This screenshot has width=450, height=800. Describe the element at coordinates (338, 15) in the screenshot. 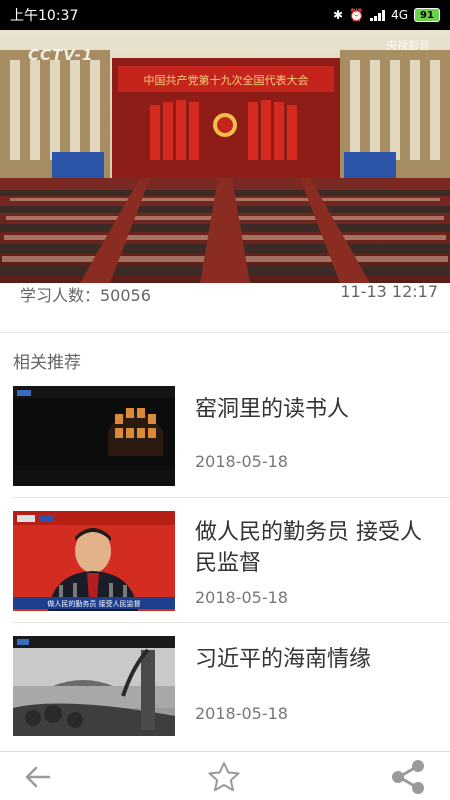

I see `bluetooth-icon: ✱` at that location.